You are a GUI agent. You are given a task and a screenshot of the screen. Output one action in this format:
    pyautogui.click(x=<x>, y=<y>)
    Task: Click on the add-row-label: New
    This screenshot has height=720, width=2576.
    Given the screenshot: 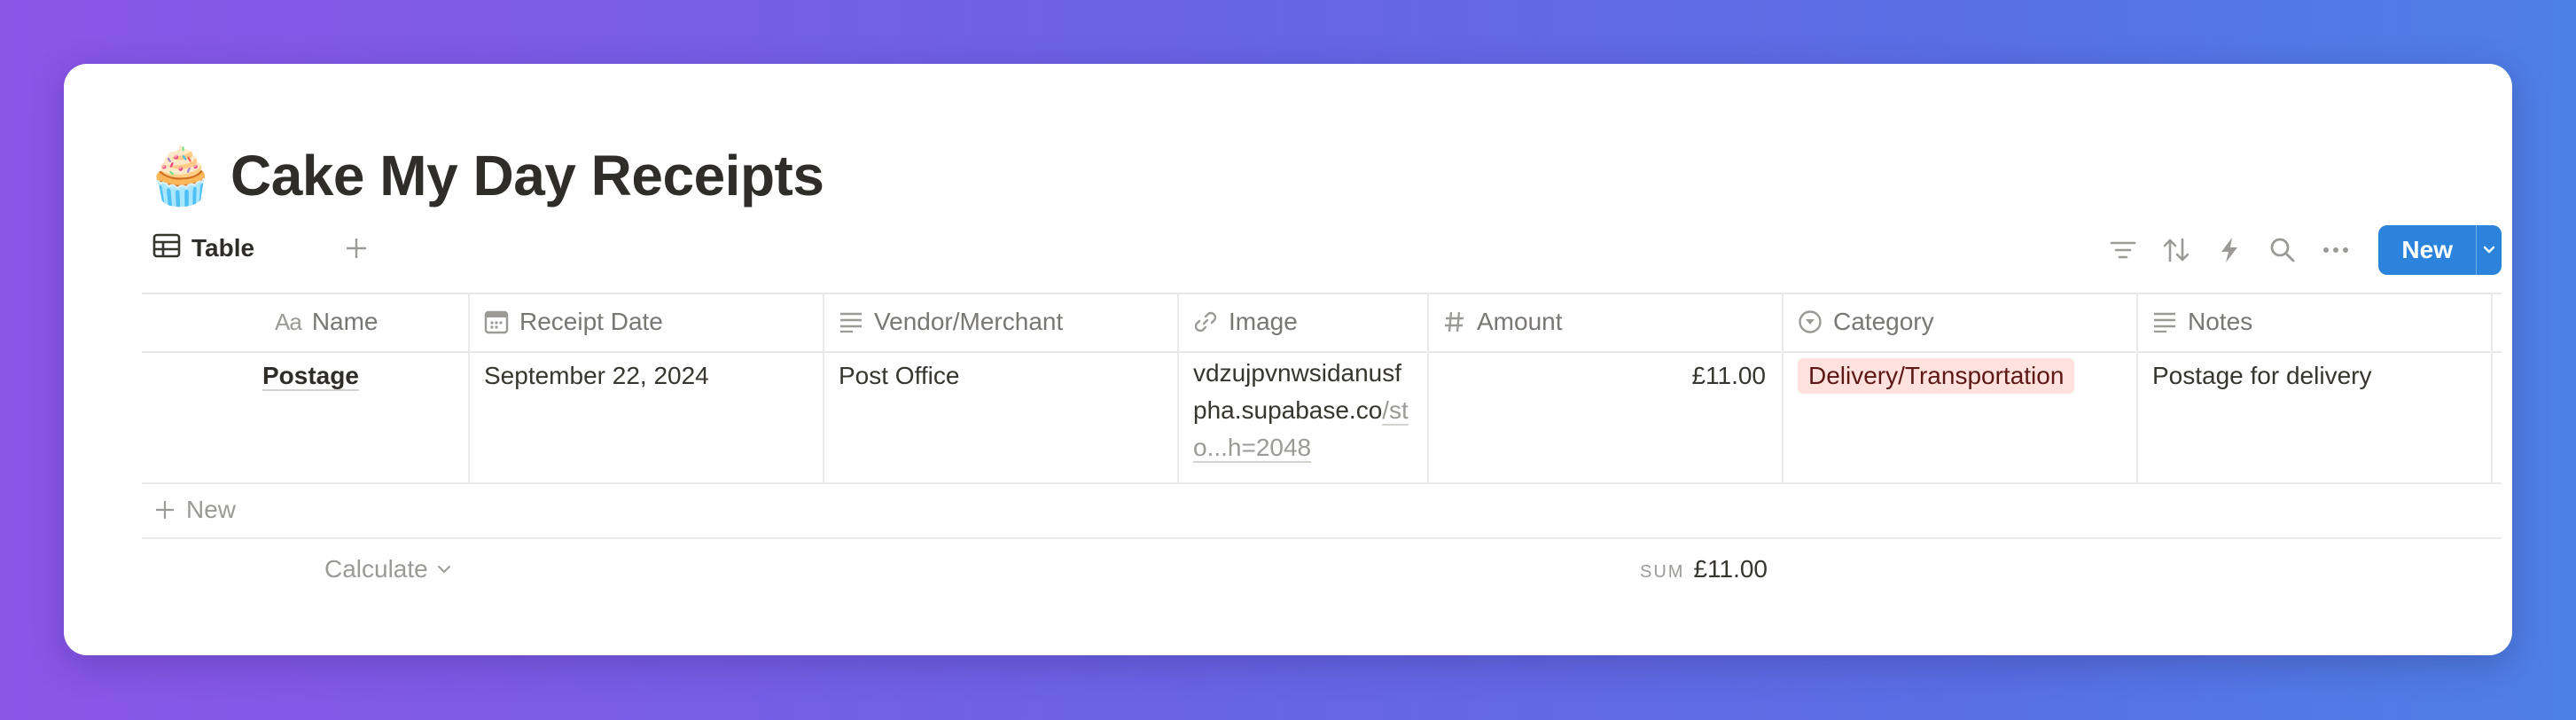 What is the action you would take?
    pyautogui.click(x=211, y=509)
    